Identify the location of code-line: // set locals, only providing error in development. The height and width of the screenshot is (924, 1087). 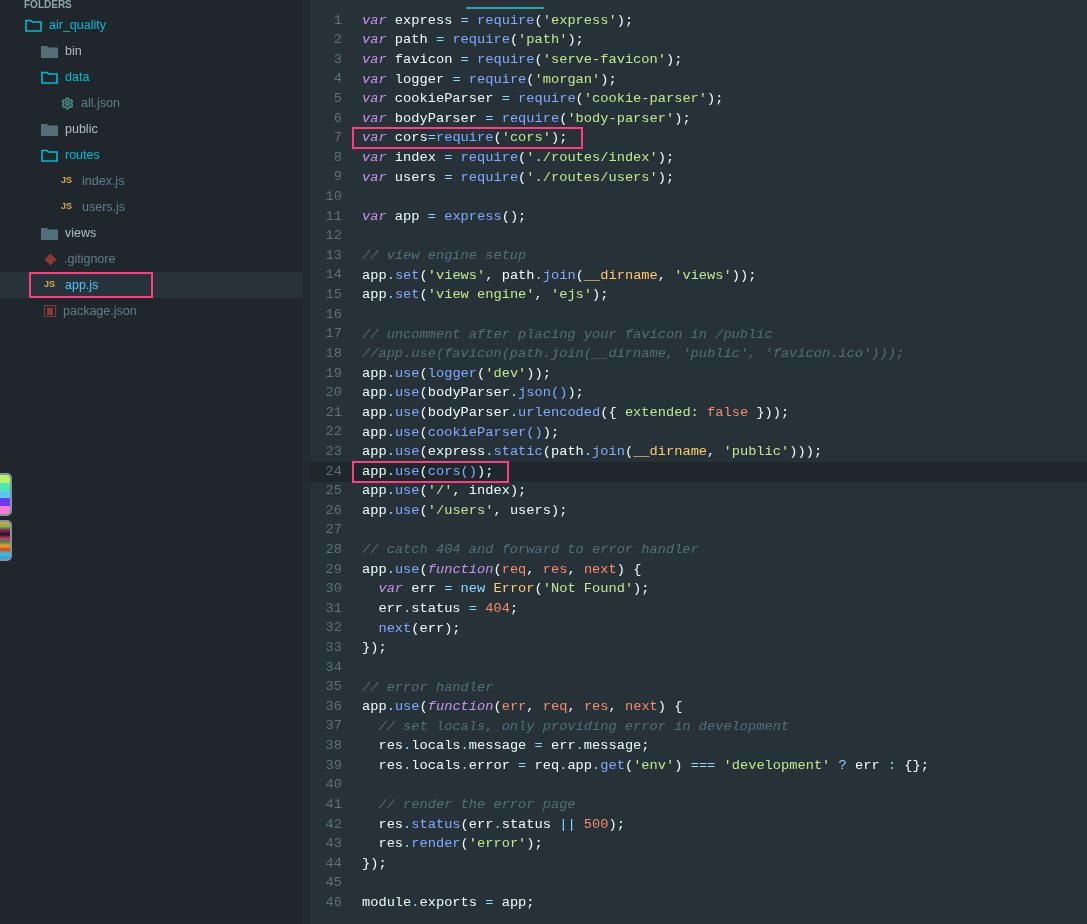
(583, 726).